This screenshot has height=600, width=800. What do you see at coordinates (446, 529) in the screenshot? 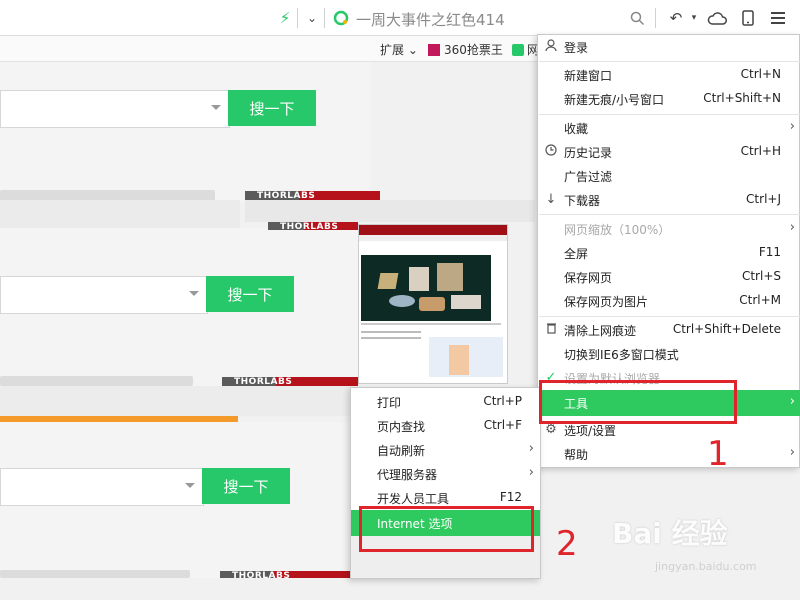
I see `annotation-box-internet-options` at bounding box center [446, 529].